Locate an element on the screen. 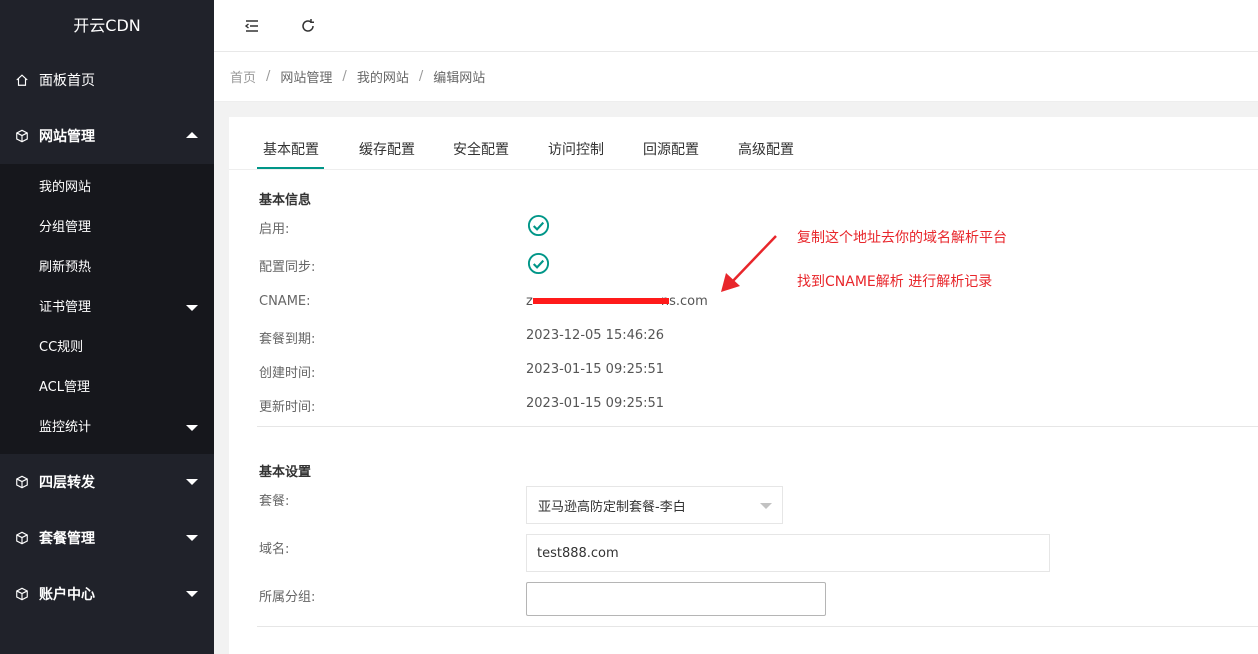 The height and width of the screenshot is (654, 1258). domain-input is located at coordinates (788, 553).